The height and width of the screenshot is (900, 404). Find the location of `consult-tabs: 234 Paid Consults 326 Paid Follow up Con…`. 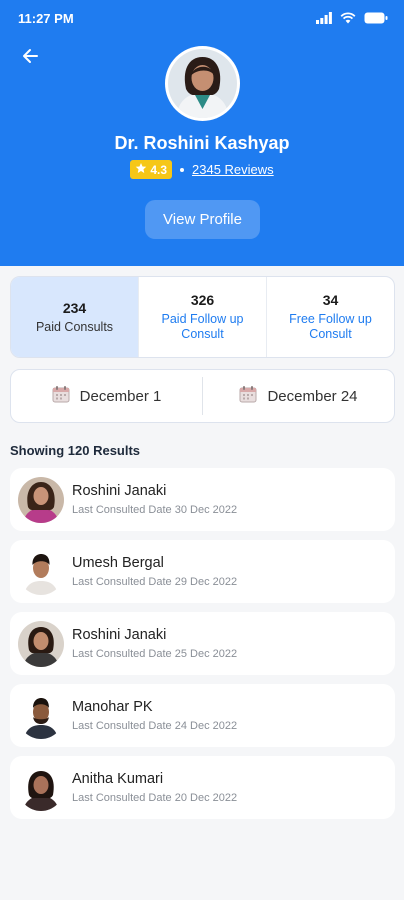

consult-tabs: 234 Paid Consults 326 Paid Follow up Con… is located at coordinates (202, 317).